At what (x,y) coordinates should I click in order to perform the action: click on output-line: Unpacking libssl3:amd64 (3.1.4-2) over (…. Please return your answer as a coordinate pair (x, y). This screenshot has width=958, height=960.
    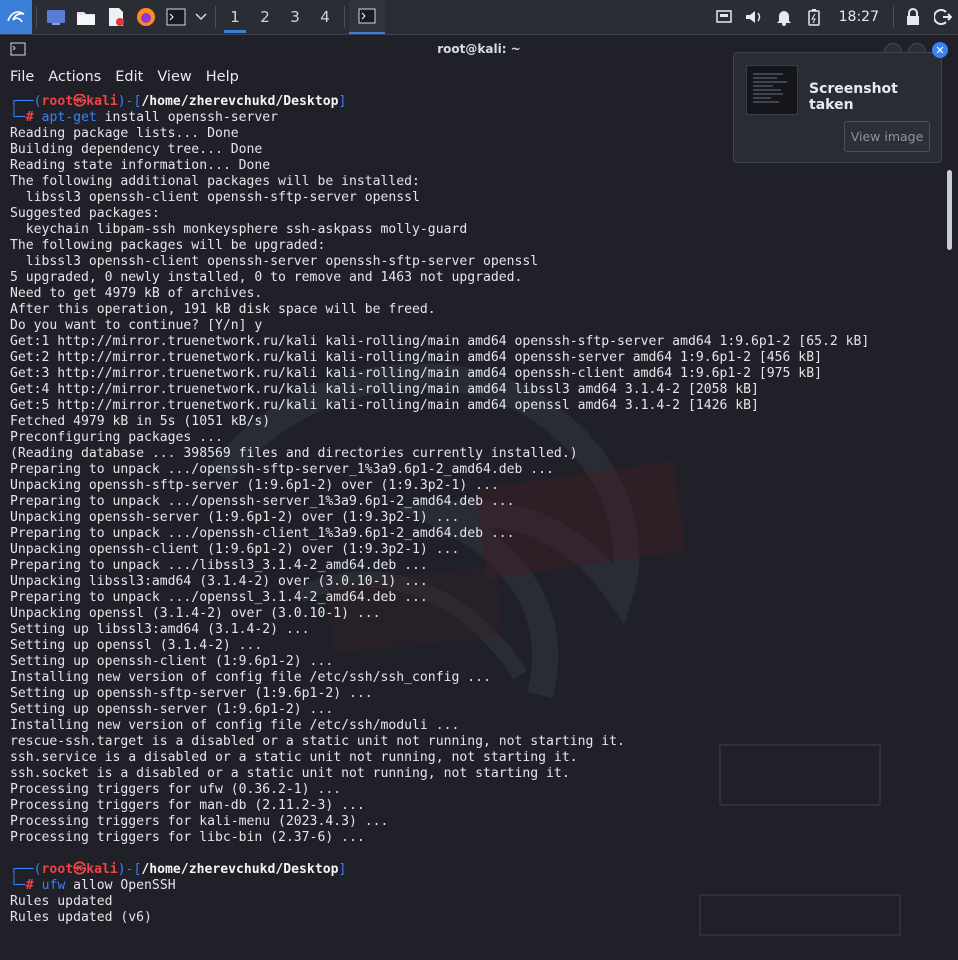
    Looking at the image, I should click on (219, 581).